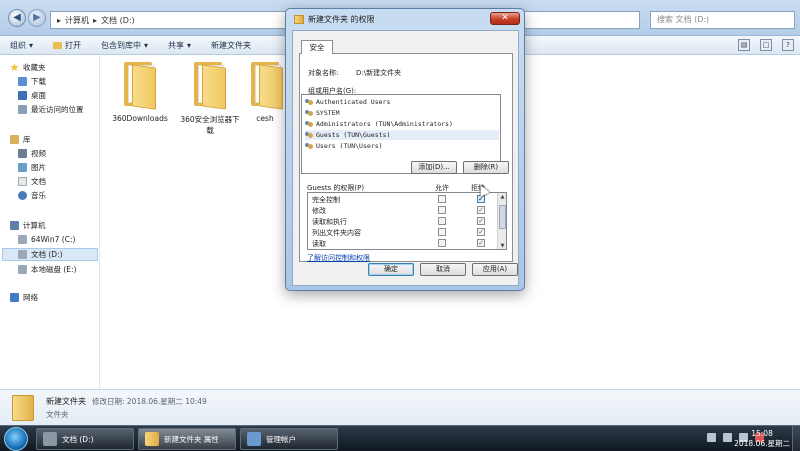 Image resolution: width=800 pixels, height=451 pixels. Describe the element at coordinates (14, 67) in the screenshot. I see `star-icon` at that location.